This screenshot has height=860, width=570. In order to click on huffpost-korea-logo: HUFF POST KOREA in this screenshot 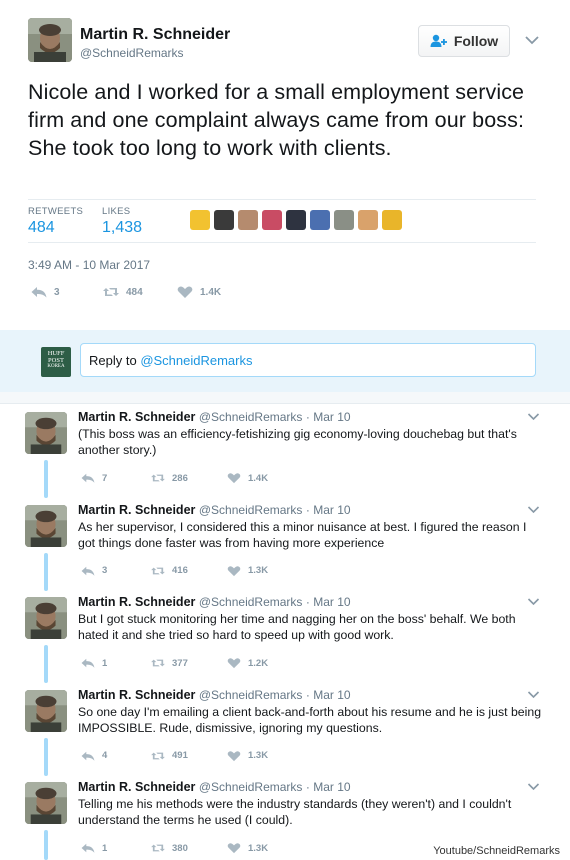, I will do `click(56, 362)`.